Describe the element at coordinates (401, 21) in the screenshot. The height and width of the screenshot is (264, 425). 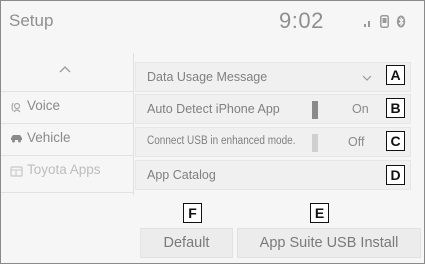
I see `bluetooth-icon` at that location.